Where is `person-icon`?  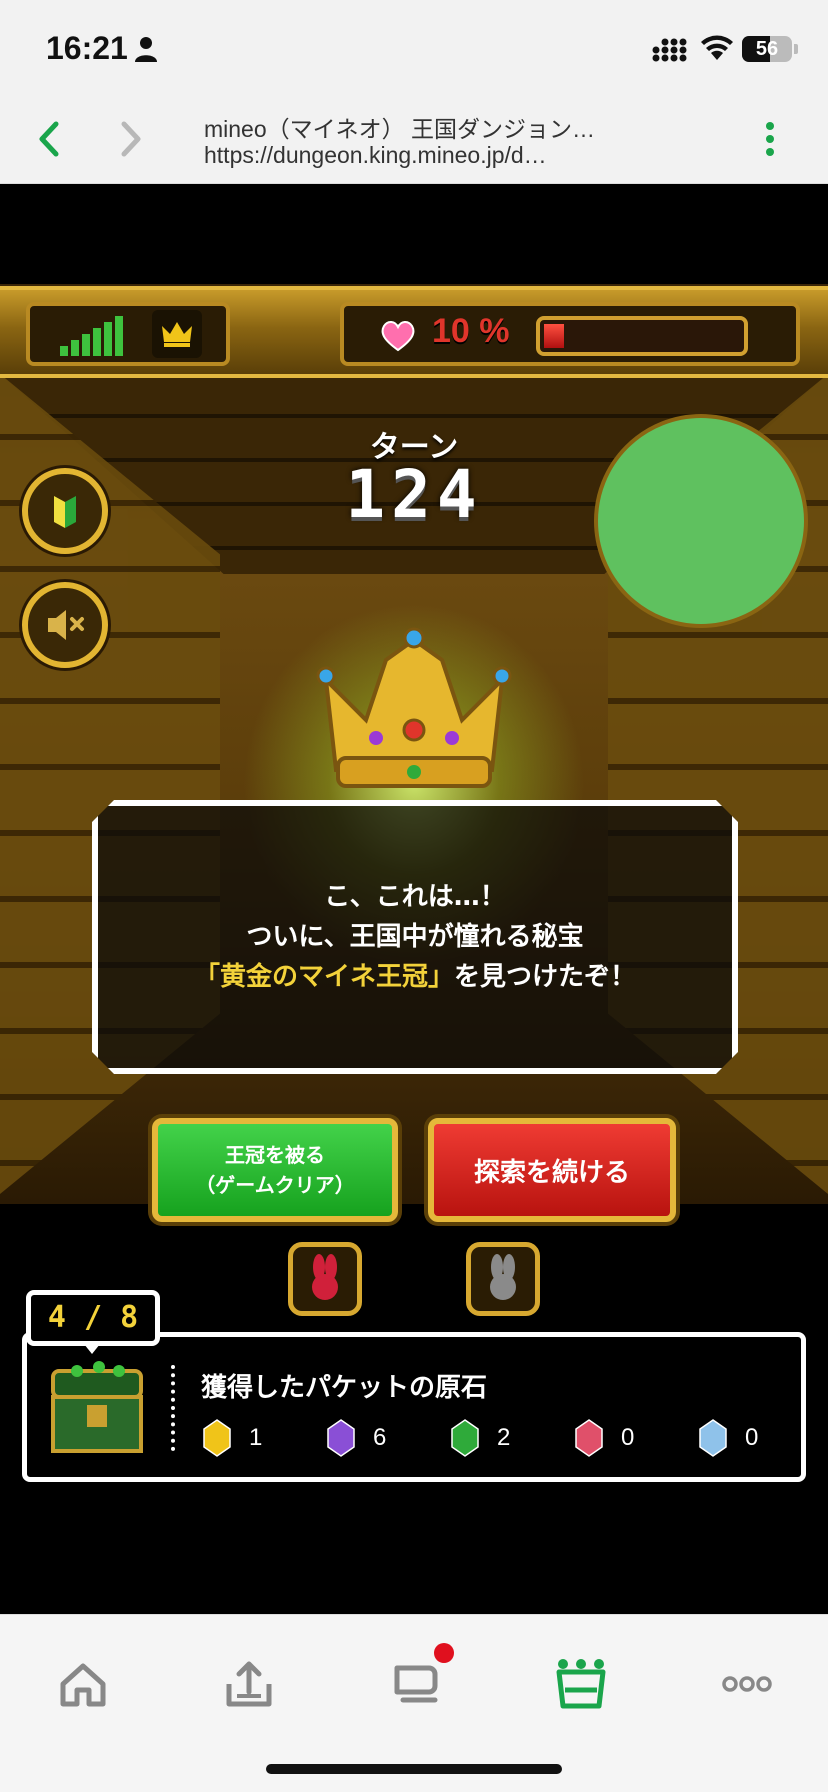 person-icon is located at coordinates (146, 49).